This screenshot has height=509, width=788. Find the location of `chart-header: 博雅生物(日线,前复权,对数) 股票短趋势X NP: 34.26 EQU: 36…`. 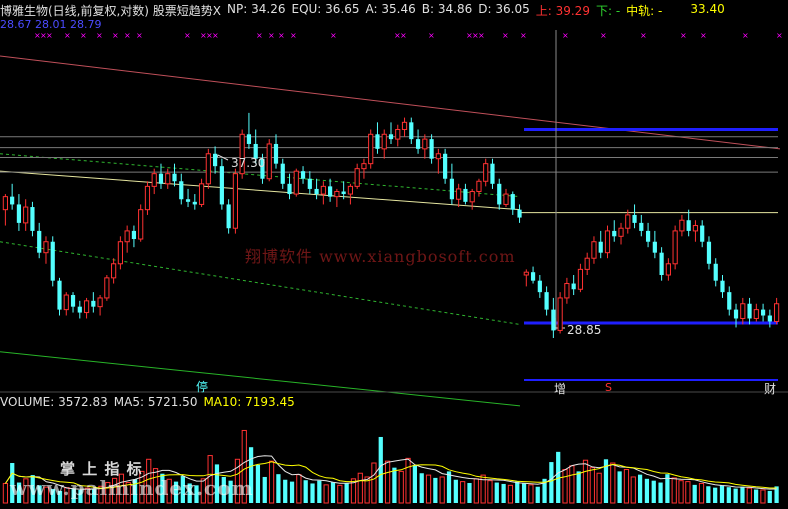

chart-header: 博雅生物(日线,前复权,对数) 股票短趋势X NP: 34.26 EQU: 36… is located at coordinates (365, 11).